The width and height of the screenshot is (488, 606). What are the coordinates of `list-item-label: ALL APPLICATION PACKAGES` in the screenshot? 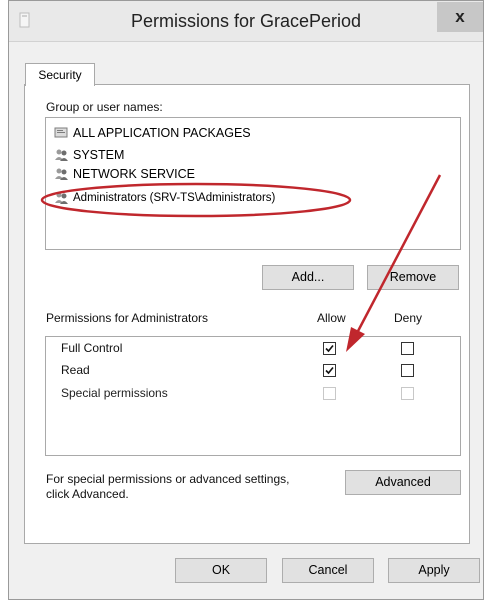 It's located at (162, 133).